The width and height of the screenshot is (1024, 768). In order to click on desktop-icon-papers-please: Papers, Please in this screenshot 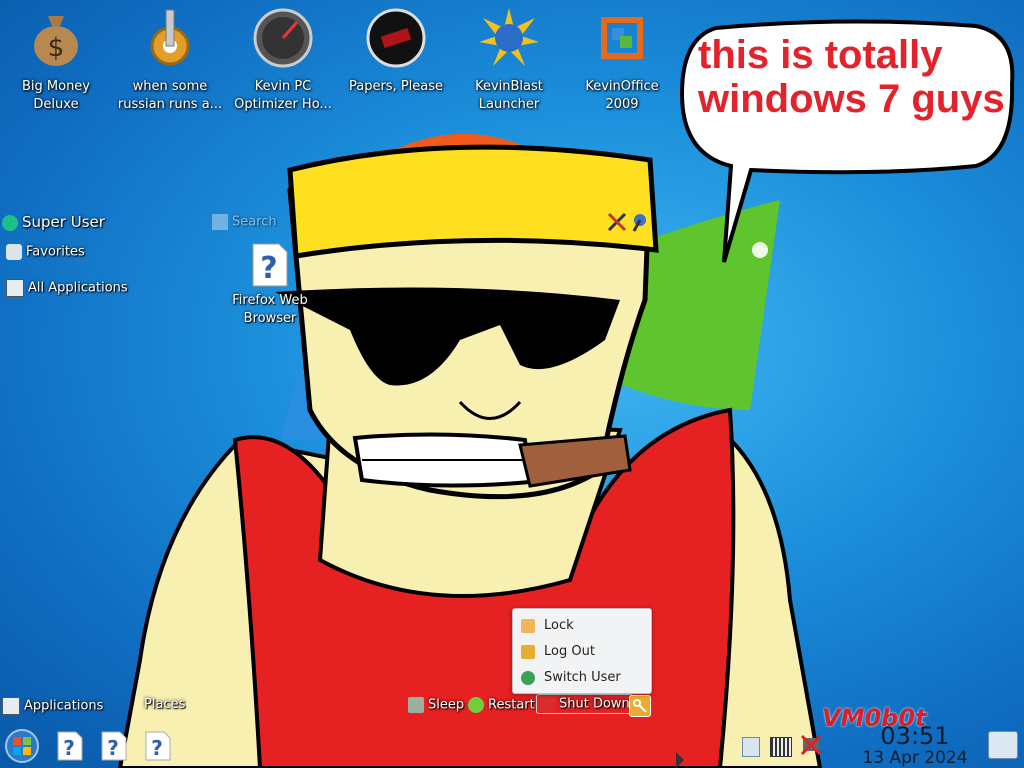, I will do `click(396, 51)`.